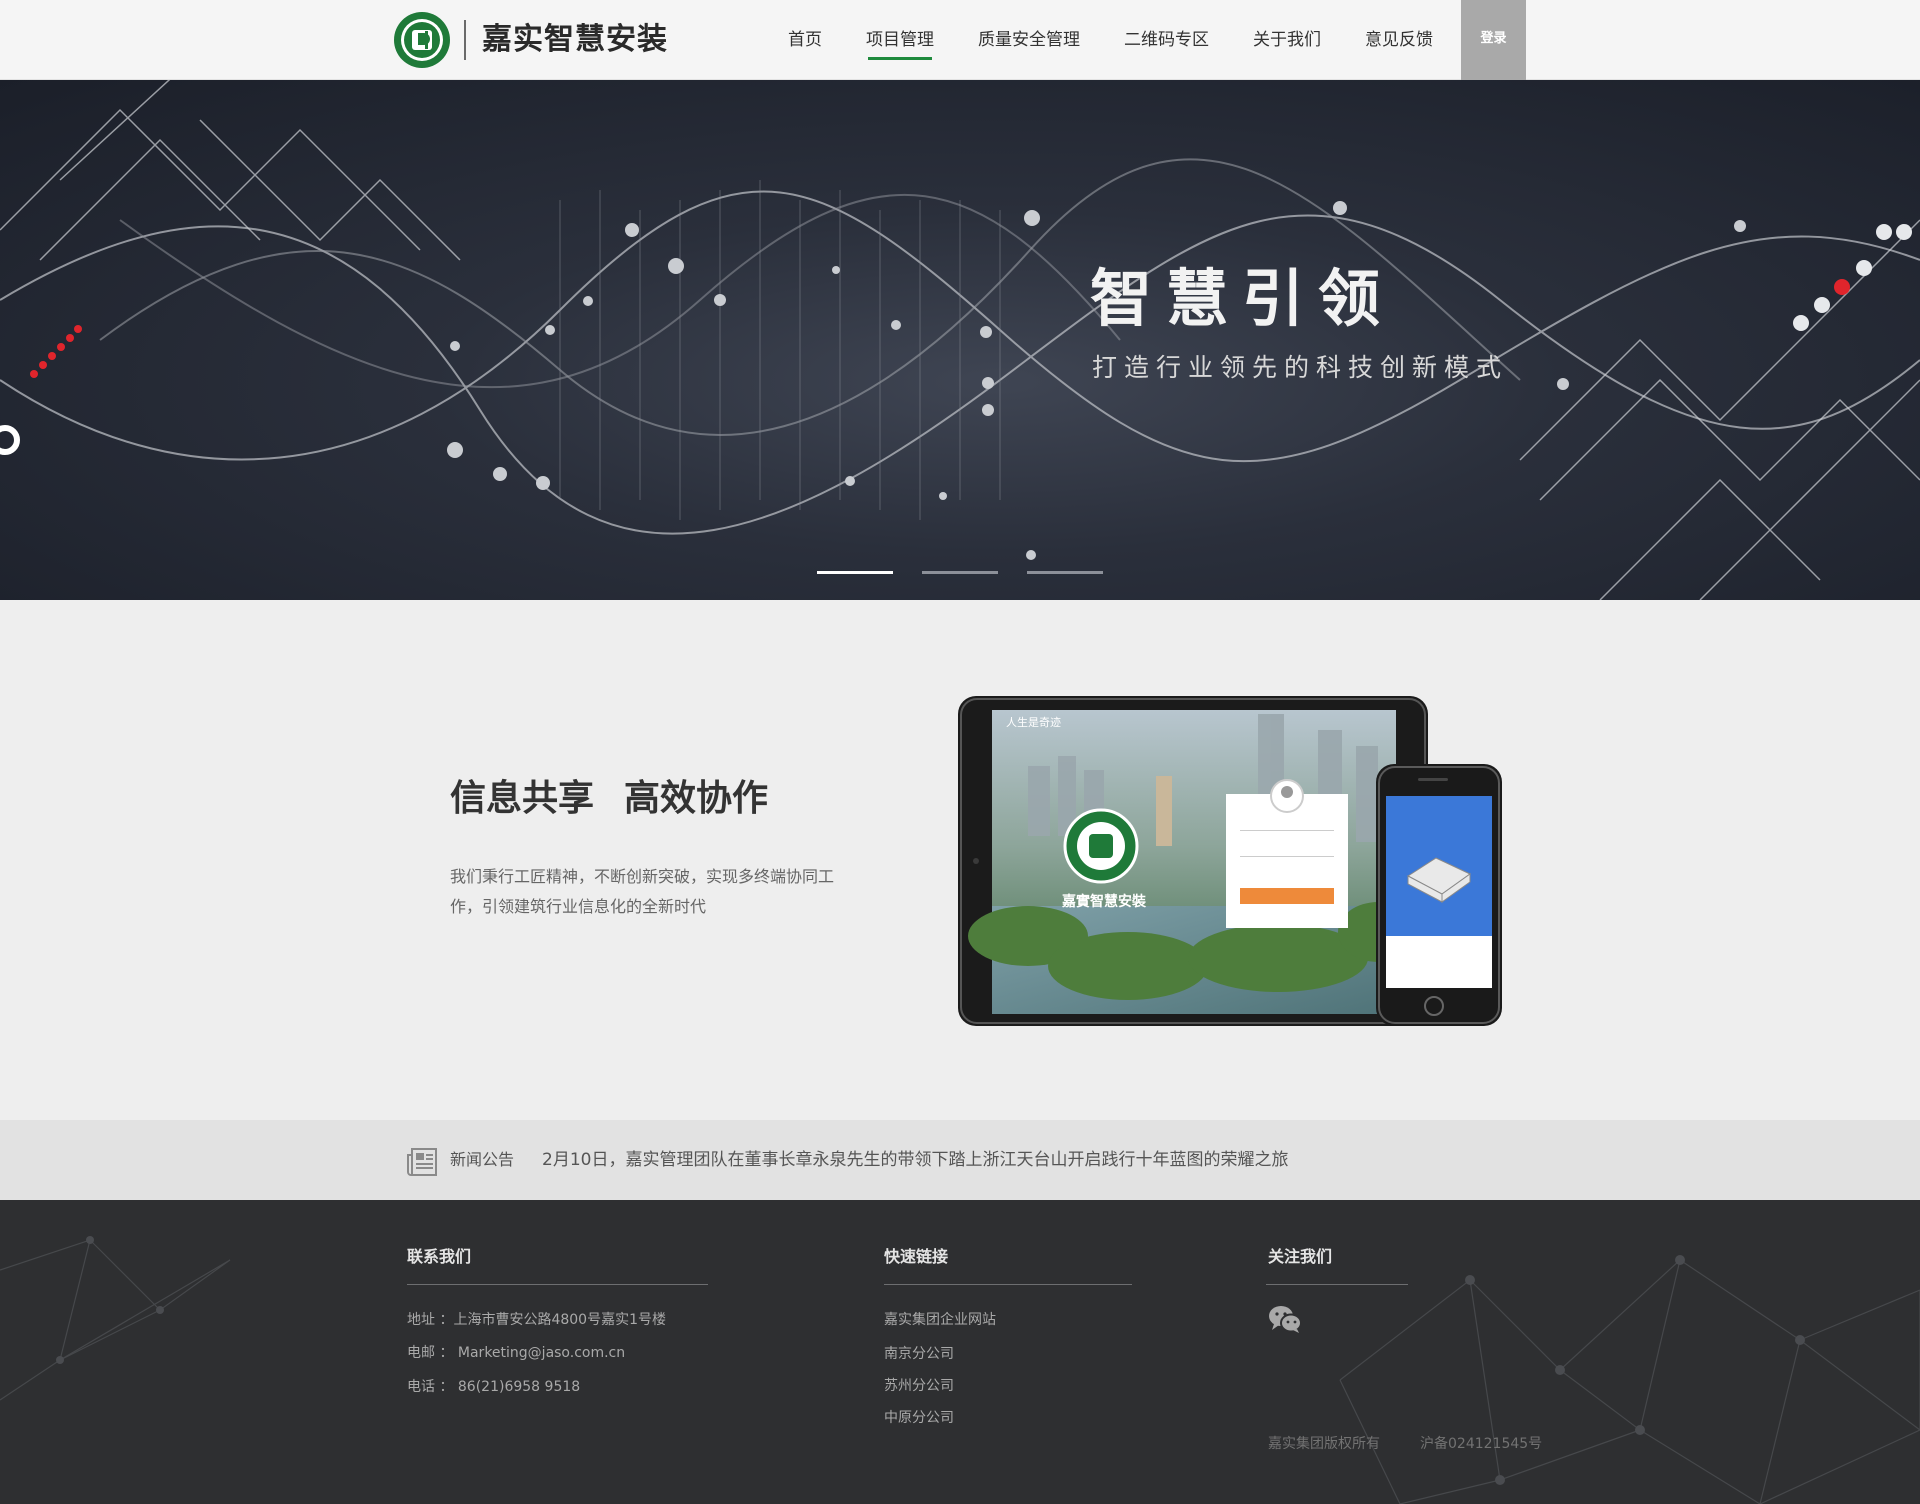 The width and height of the screenshot is (1920, 1504). I want to click on footer-link-nanjing: 南京分公司, so click(919, 1354).